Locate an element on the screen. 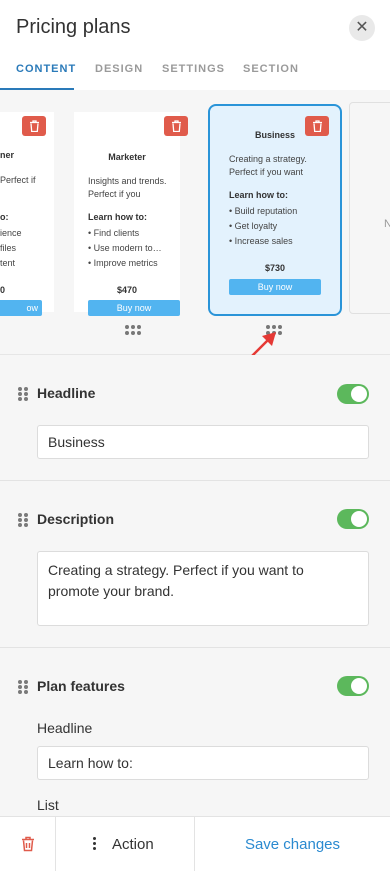 This screenshot has height=871, width=390. features-headline-input: Learn how to: is located at coordinates (203, 763).